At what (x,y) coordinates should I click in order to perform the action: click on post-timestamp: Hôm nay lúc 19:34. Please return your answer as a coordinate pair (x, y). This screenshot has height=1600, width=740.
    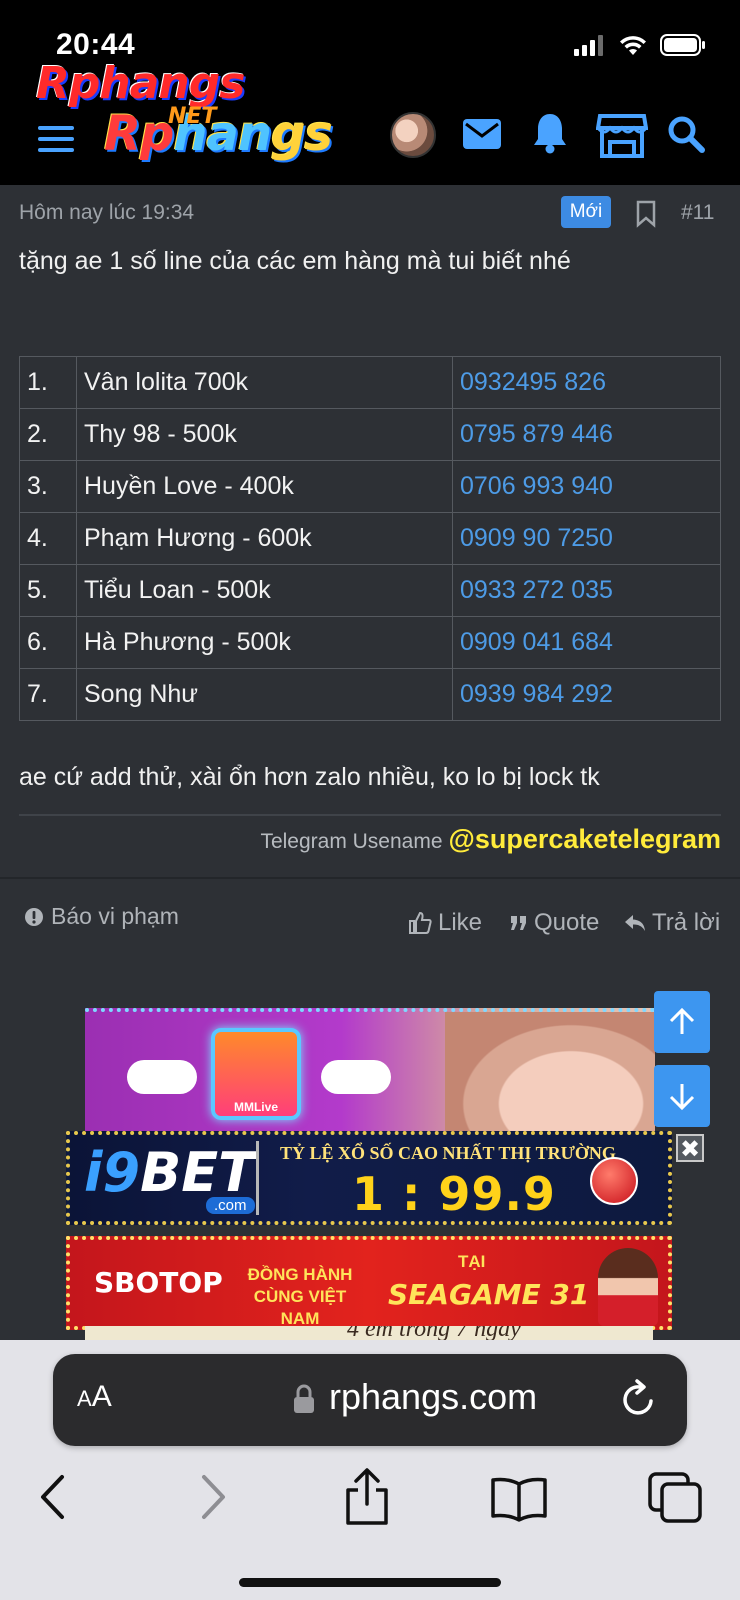
    Looking at the image, I should click on (106, 213).